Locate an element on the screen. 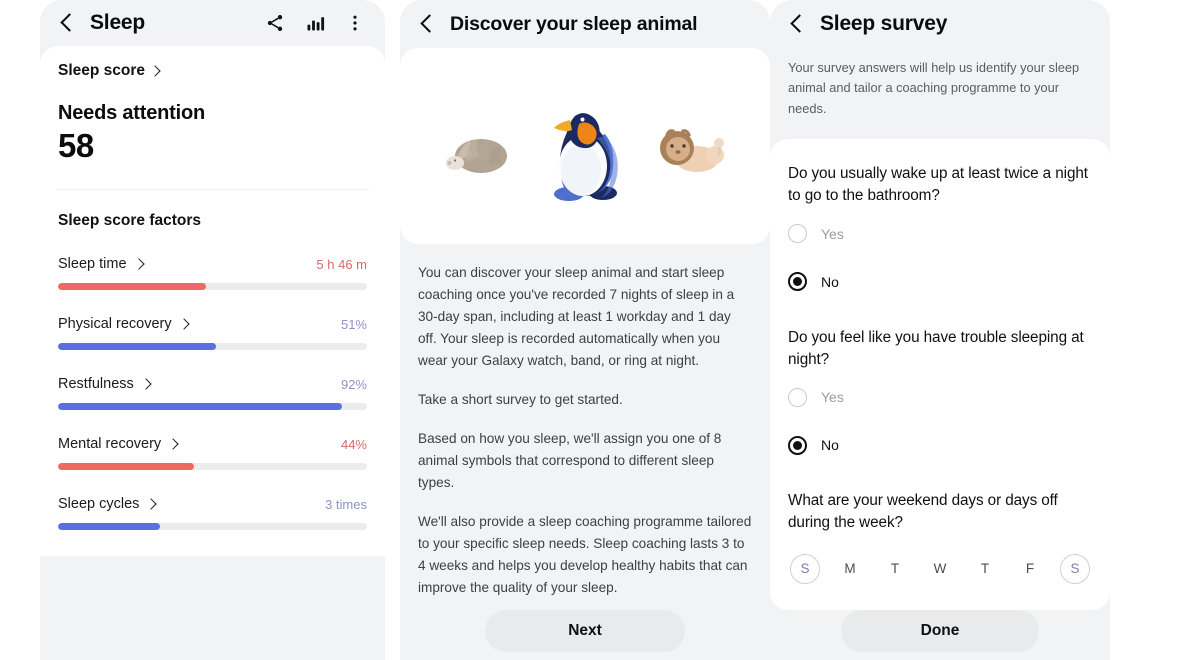  factor-head: Physical recovery 51% is located at coordinates (212, 324).